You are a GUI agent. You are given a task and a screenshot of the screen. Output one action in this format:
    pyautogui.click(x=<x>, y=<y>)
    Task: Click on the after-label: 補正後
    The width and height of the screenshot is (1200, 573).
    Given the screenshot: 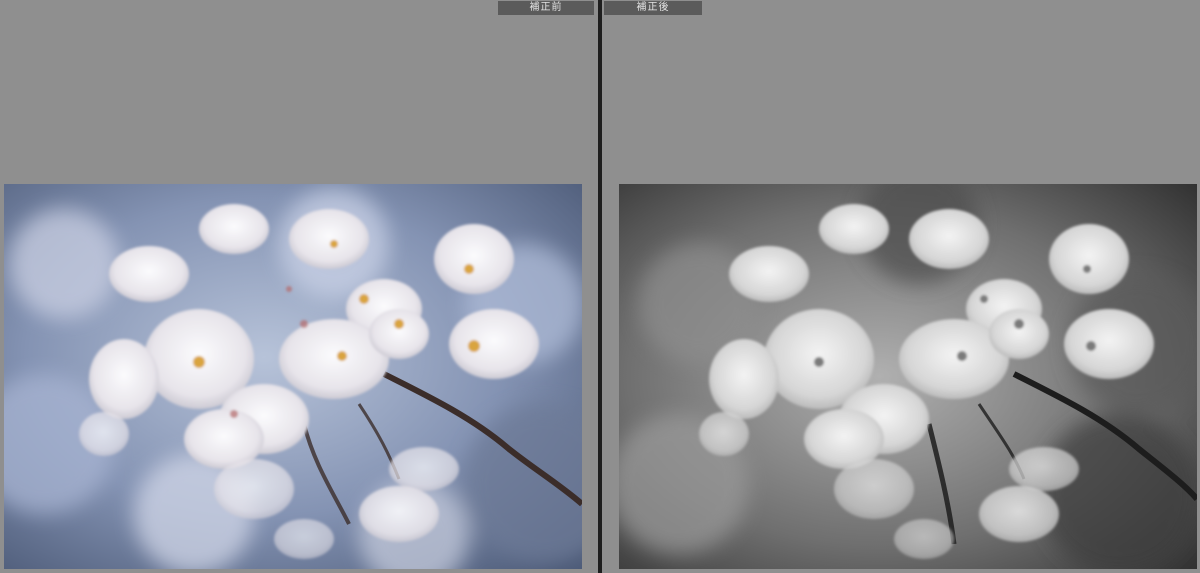 What is the action you would take?
    pyautogui.click(x=653, y=8)
    